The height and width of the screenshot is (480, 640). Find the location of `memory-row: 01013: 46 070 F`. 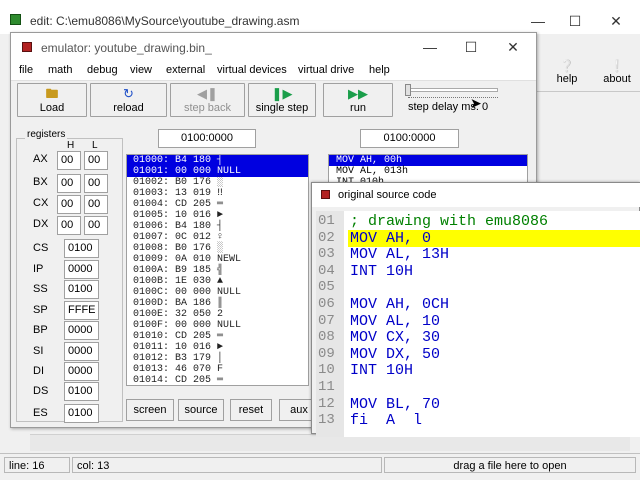

memory-row: 01013: 46 070 F is located at coordinates (178, 369).